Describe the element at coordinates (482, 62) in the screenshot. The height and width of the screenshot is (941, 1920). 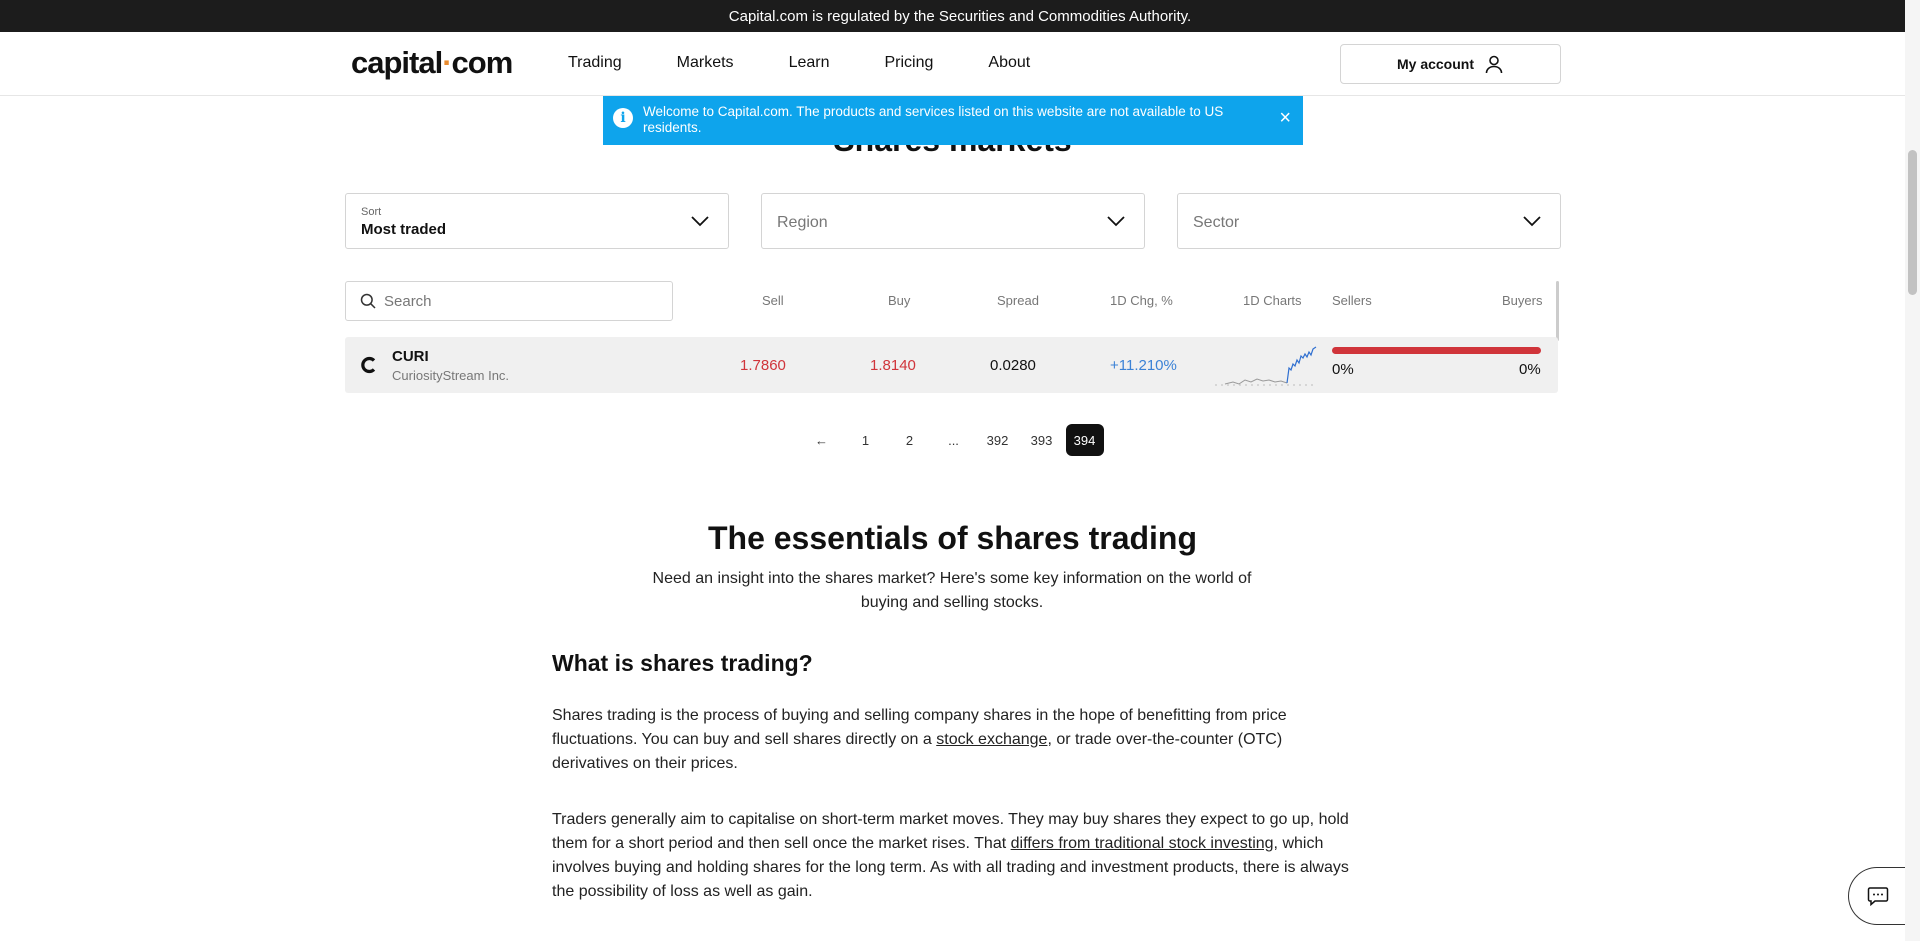
I see `logo-text-right: com` at that location.